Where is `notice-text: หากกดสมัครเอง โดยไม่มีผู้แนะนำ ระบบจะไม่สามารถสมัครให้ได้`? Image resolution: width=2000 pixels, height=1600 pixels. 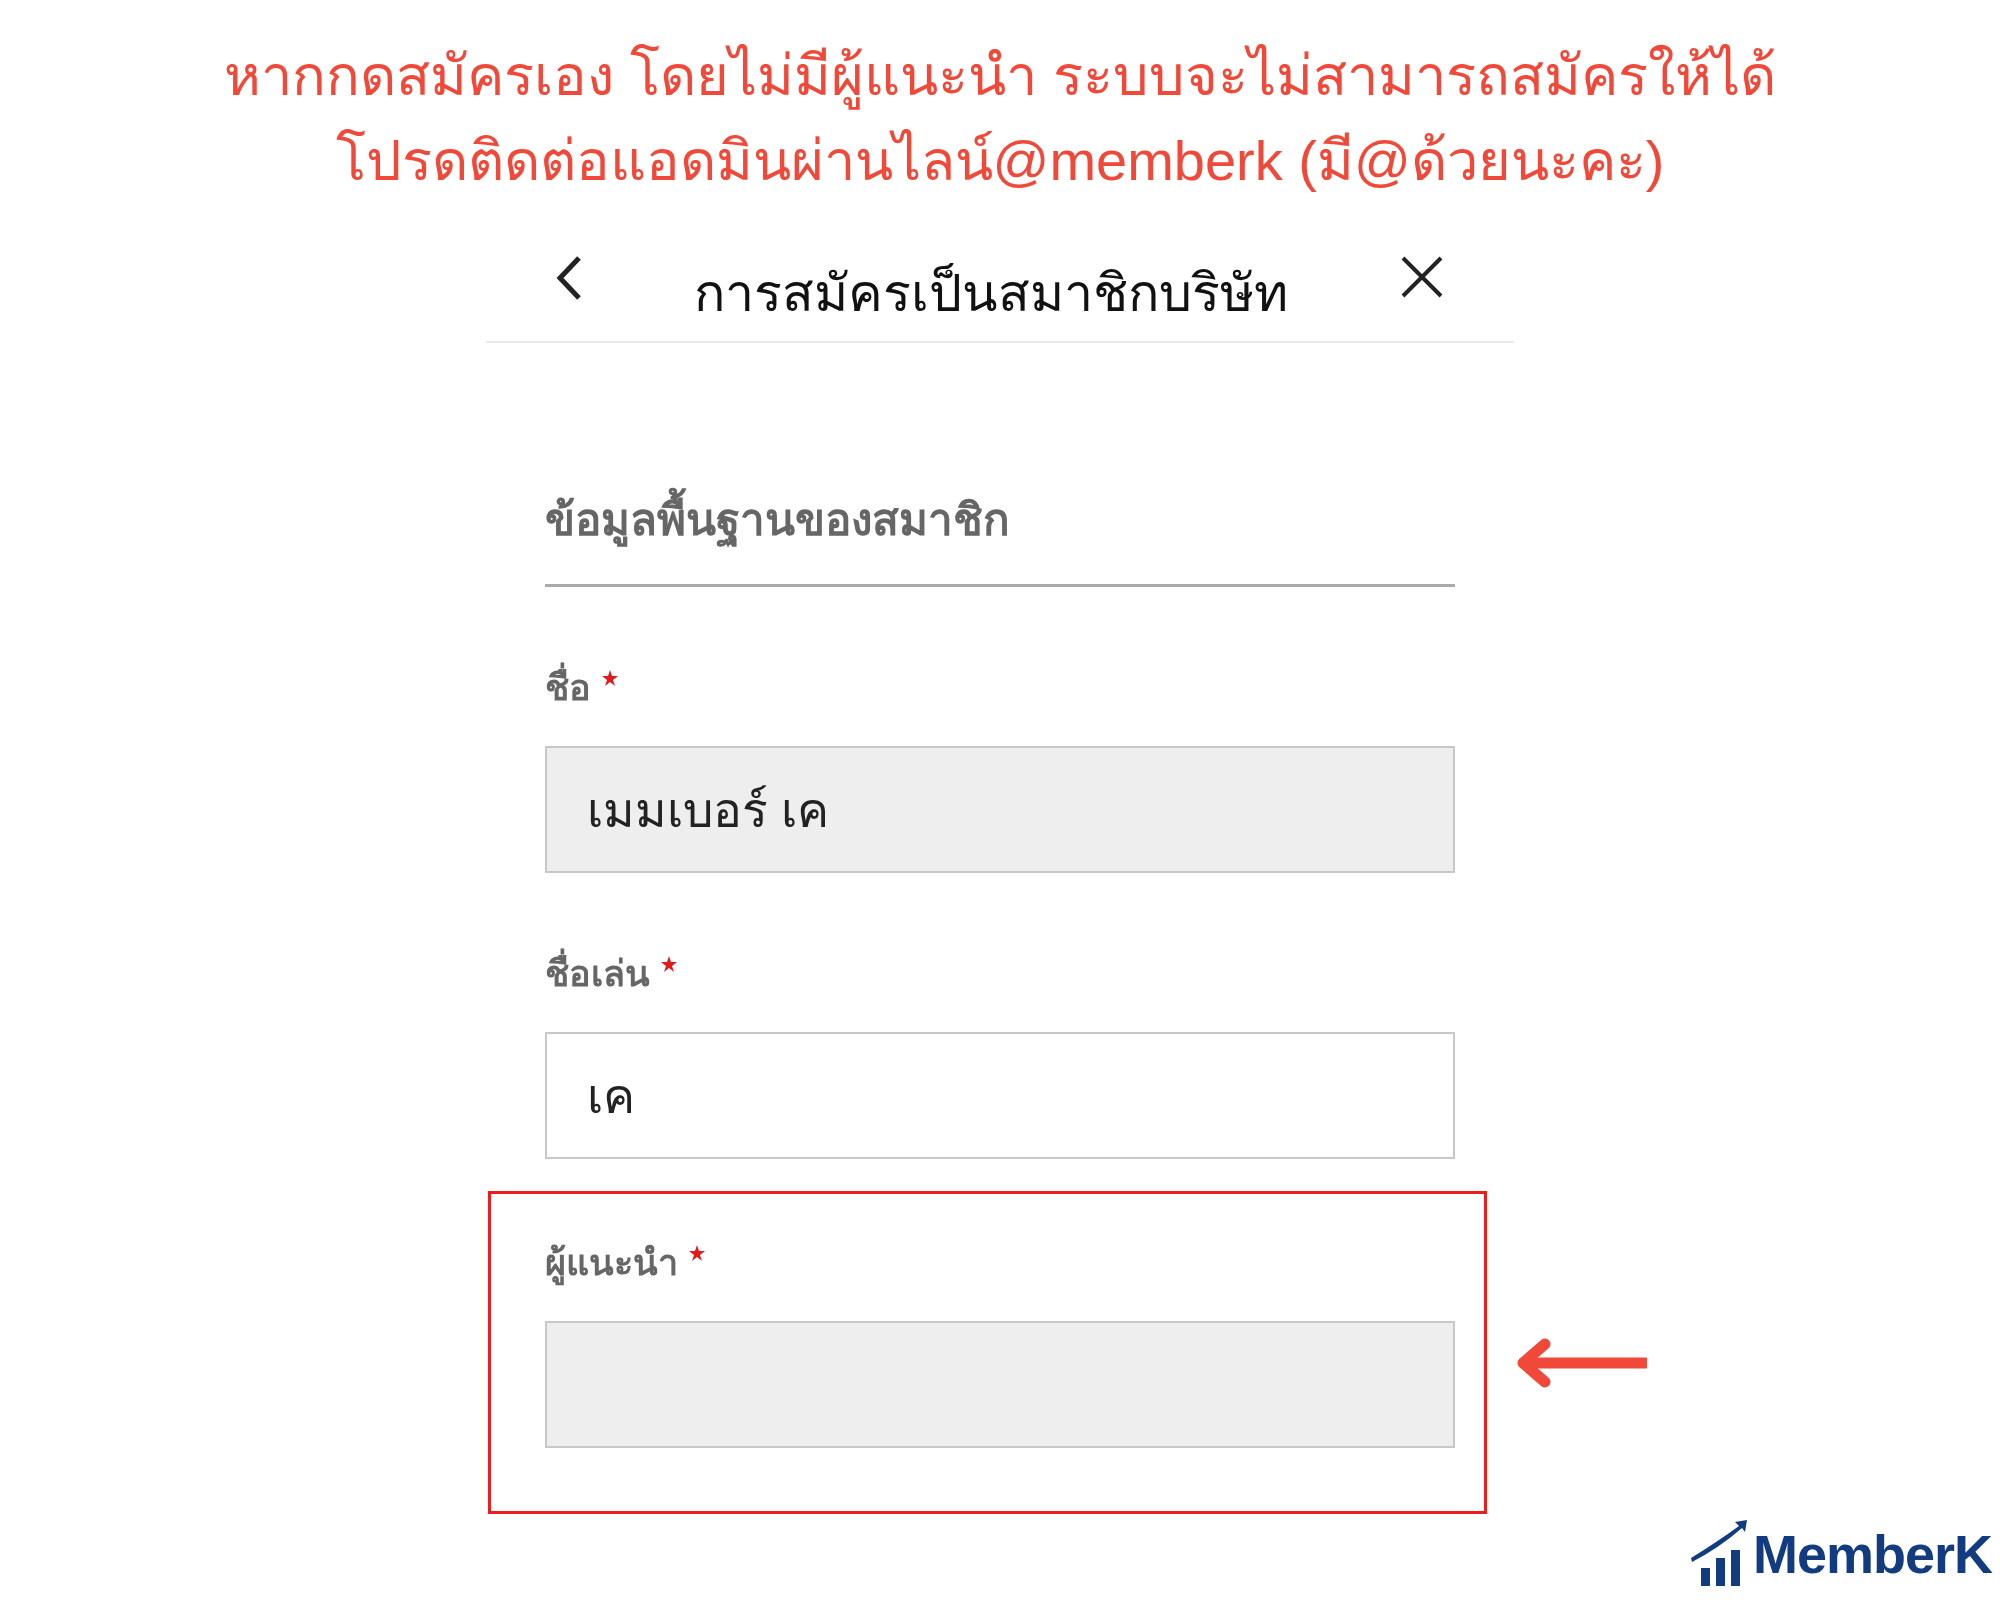 notice-text: หากกดสมัครเอง โดยไม่มีผู้แนะนำ ระบบจะไม่สามารถสมัครให้ได้ is located at coordinates (1000, 75).